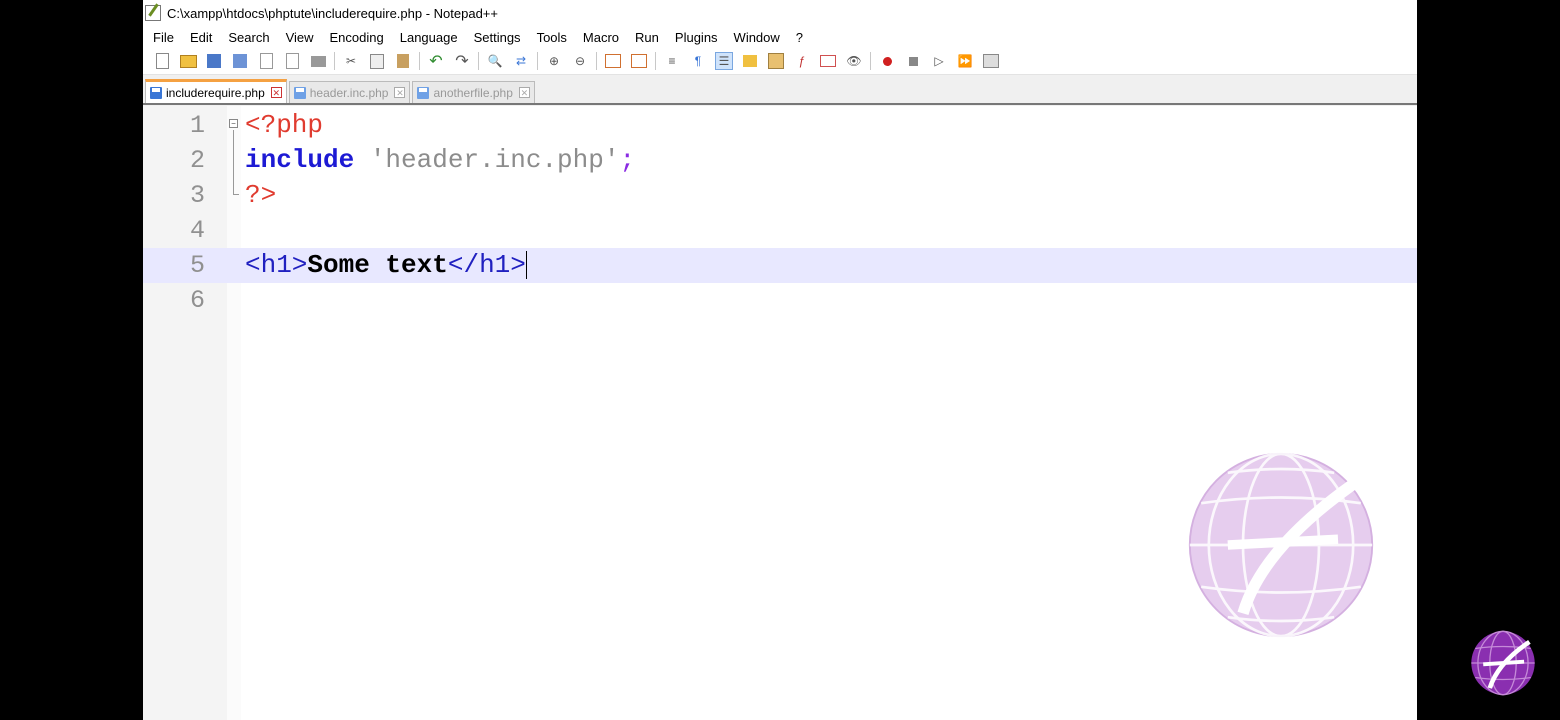  Describe the element at coordinates (698, 61) in the screenshot. I see `show-all-chars-icon: ¶` at that location.